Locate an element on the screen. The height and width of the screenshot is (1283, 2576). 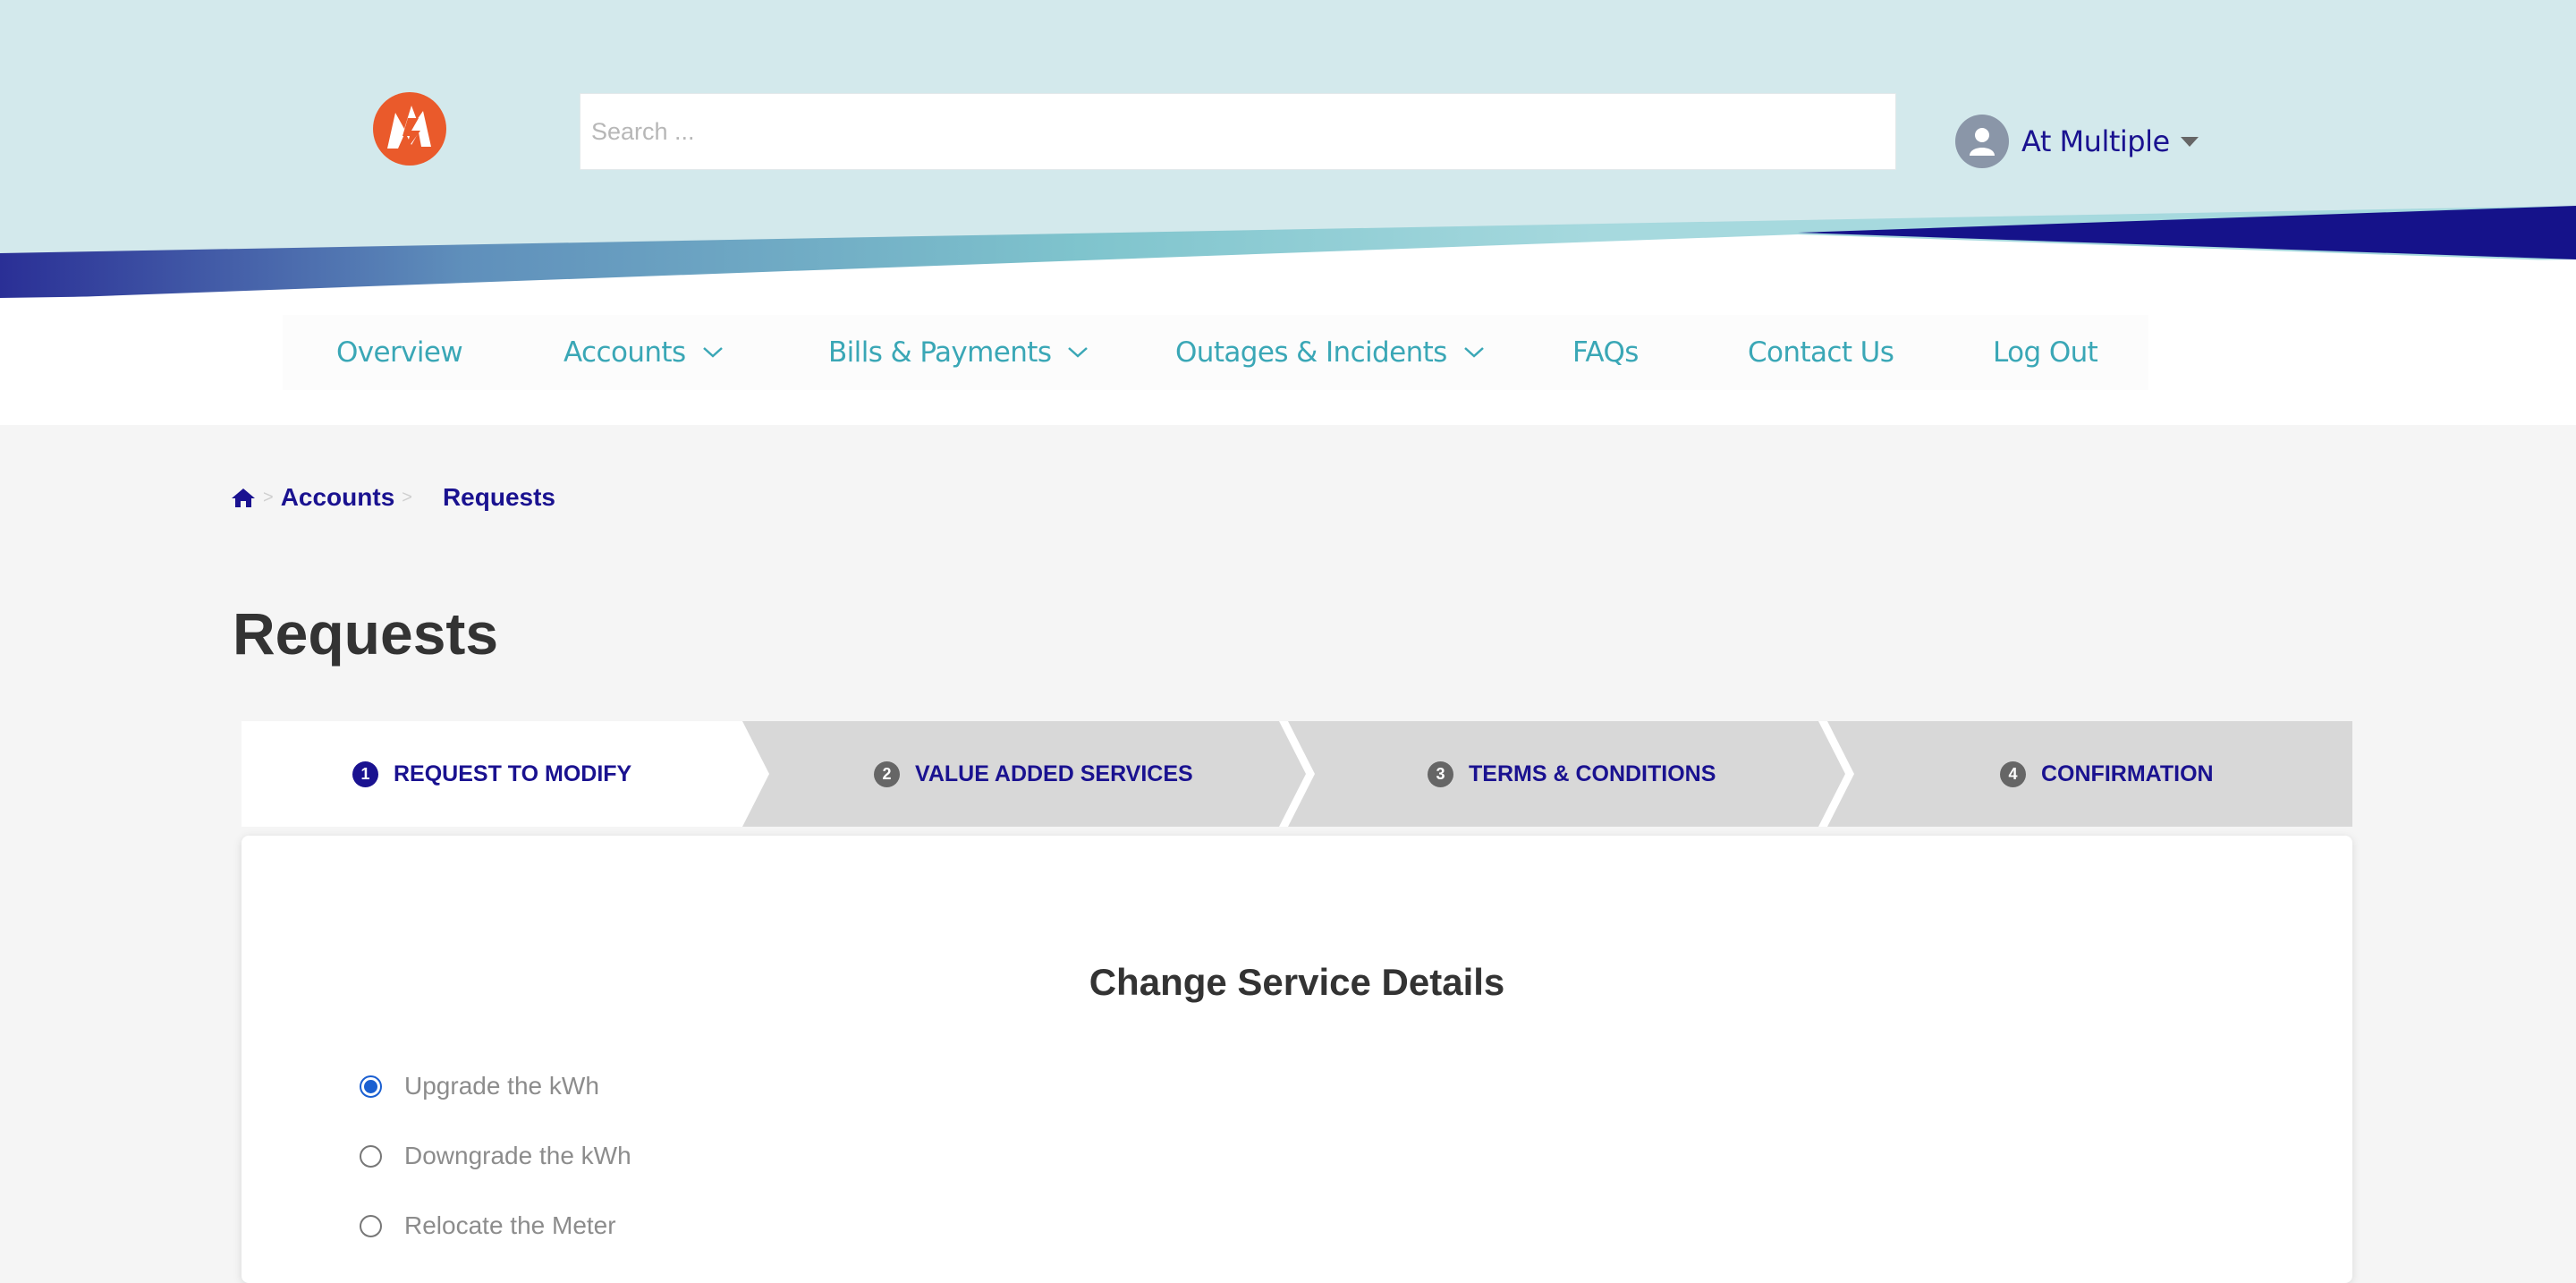
user-menu: At Multiple is located at coordinates (2077, 141).